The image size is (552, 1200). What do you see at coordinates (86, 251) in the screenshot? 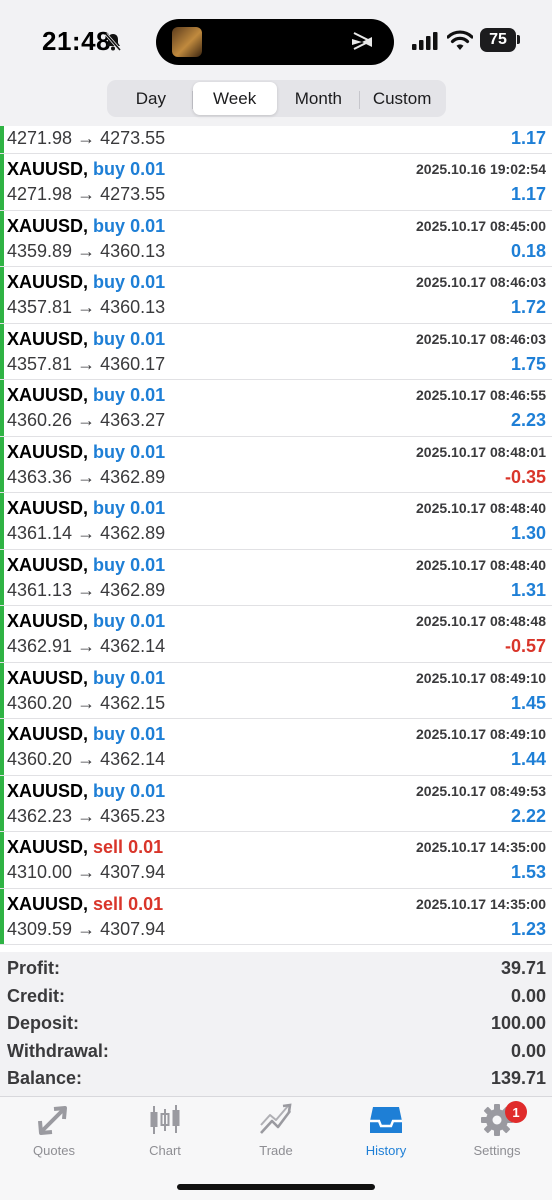
I see `deal-prices: 4359.89 → 4360.13` at bounding box center [86, 251].